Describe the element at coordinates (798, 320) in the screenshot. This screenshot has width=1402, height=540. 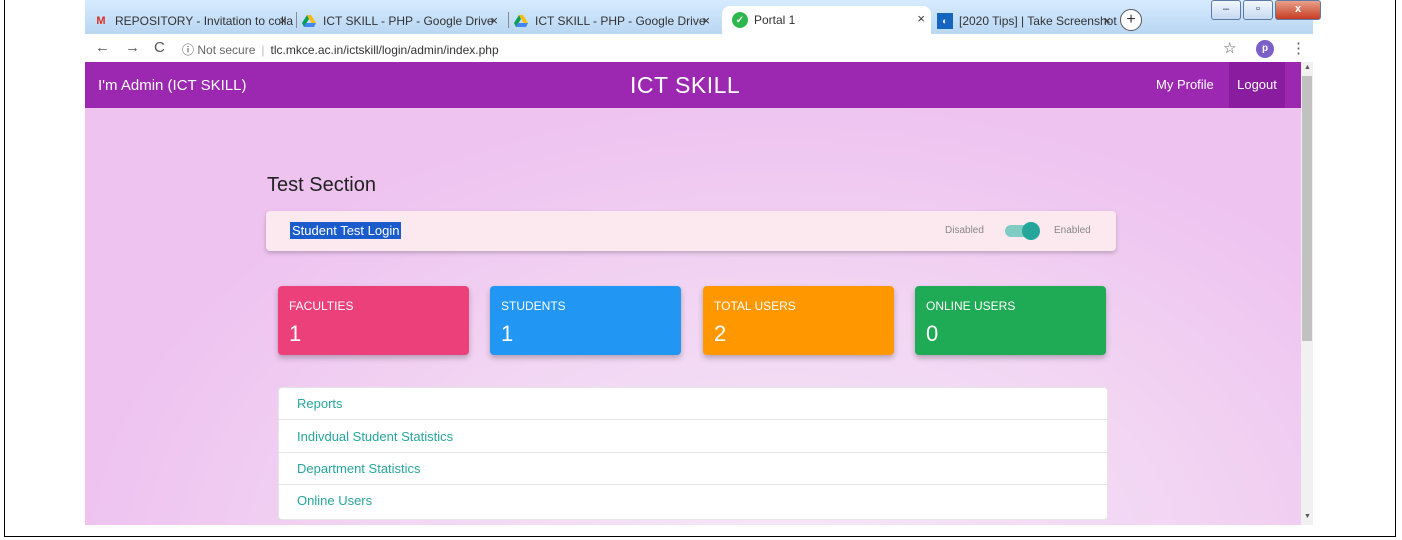
I see `stat-card-total-users: TOTAL USERS 2` at that location.